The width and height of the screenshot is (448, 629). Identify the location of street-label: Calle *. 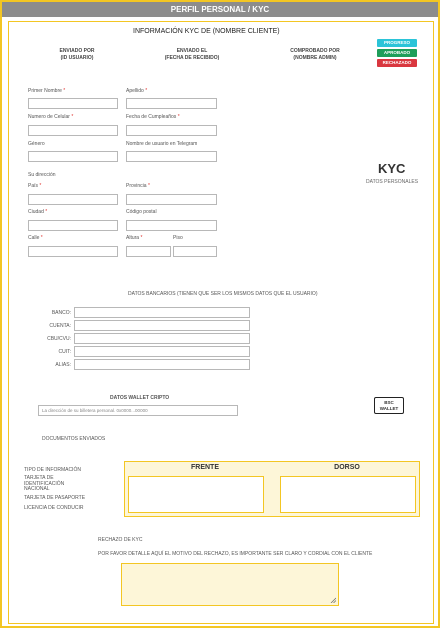
(35, 238).